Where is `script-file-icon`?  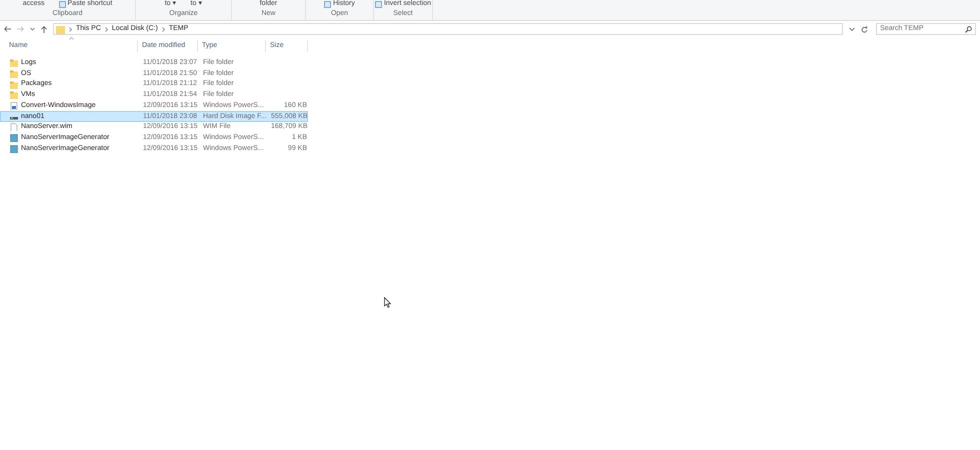 script-file-icon is located at coordinates (14, 106).